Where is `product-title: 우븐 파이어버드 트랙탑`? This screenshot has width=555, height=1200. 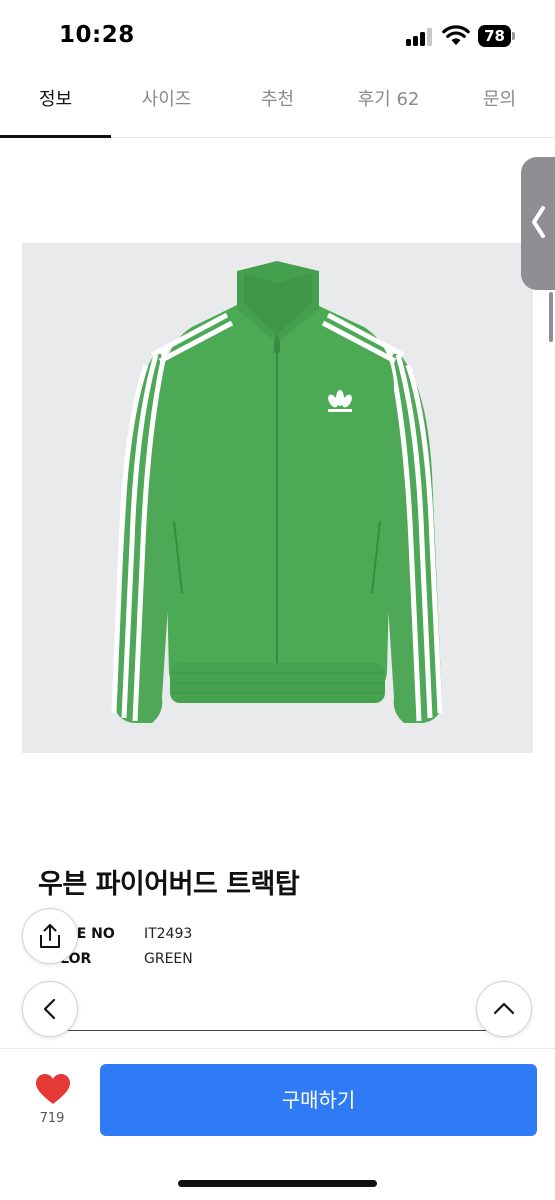
product-title: 우븐 파이어버드 트랙탑 is located at coordinates (169, 884).